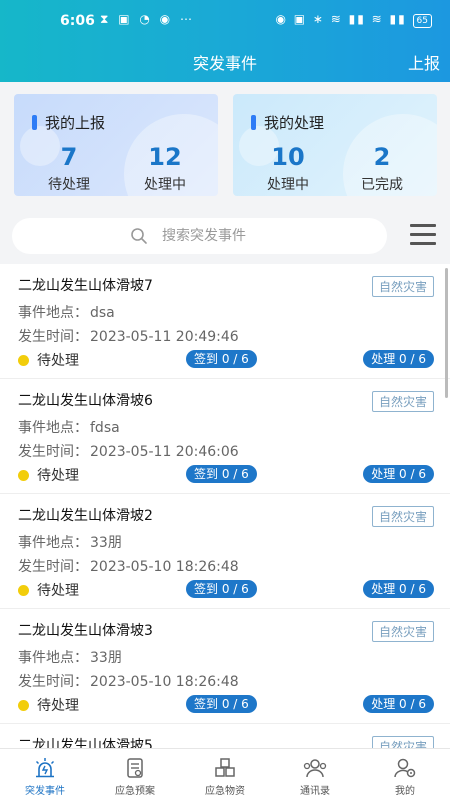  I want to click on my-reports-title: 我的上报, so click(68, 122).